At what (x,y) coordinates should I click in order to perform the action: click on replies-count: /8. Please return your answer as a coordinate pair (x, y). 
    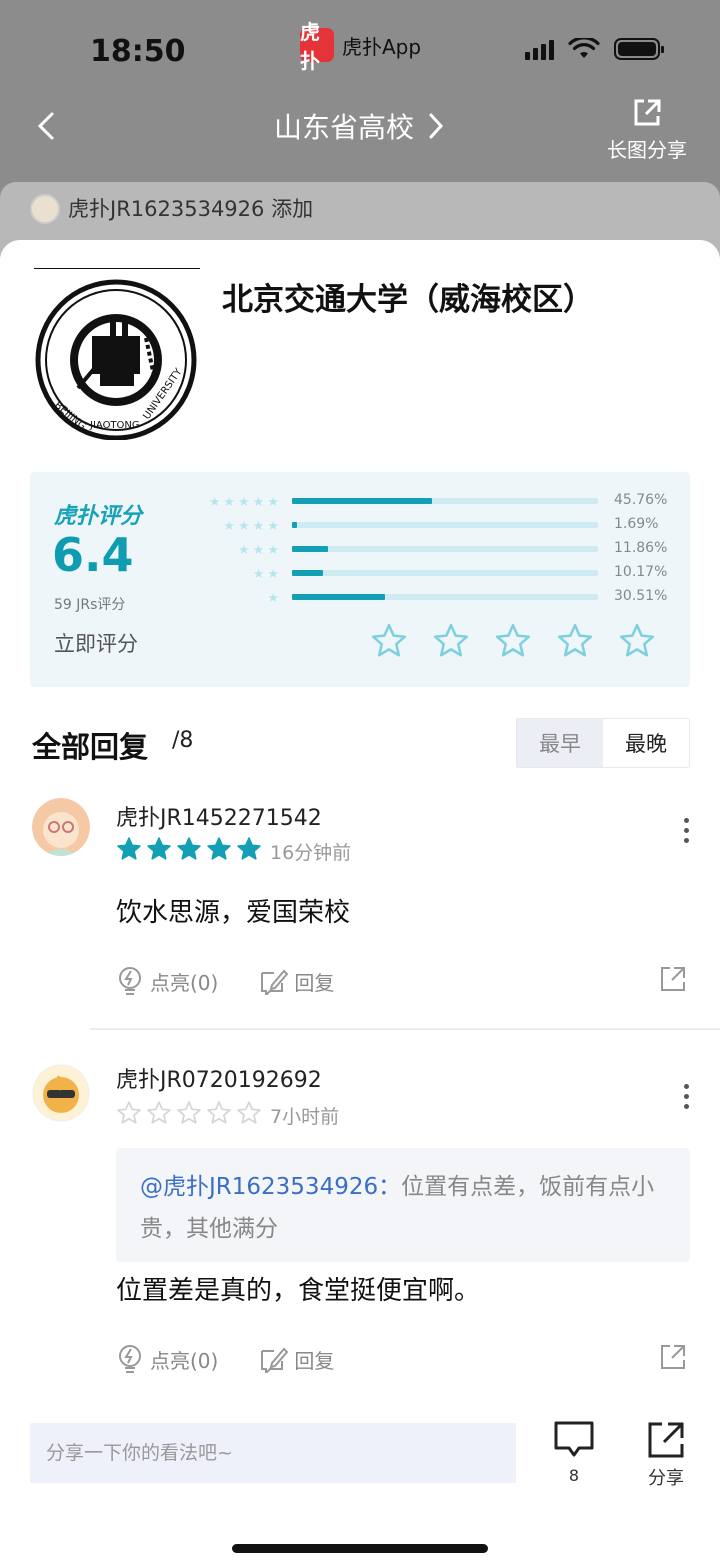
    Looking at the image, I should click on (183, 740).